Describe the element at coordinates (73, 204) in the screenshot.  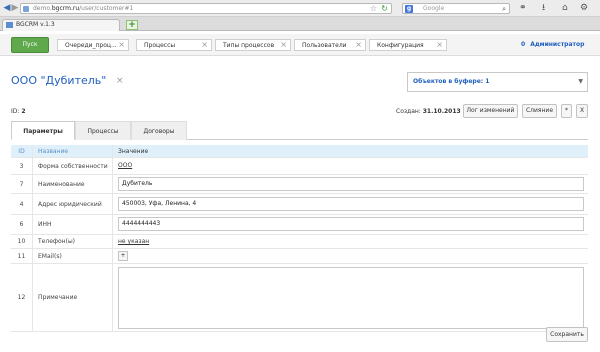
I see `row-name: Адрес юридический` at that location.